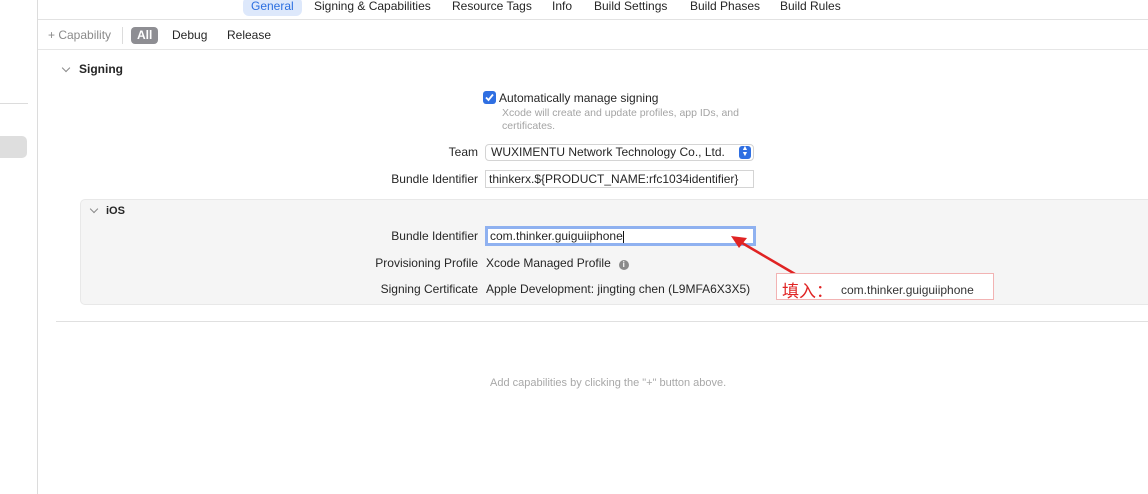  Describe the element at coordinates (556, 236) in the screenshot. I see `ios-bundle-identifier-value: com.thinker.guiguiiphone` at that location.